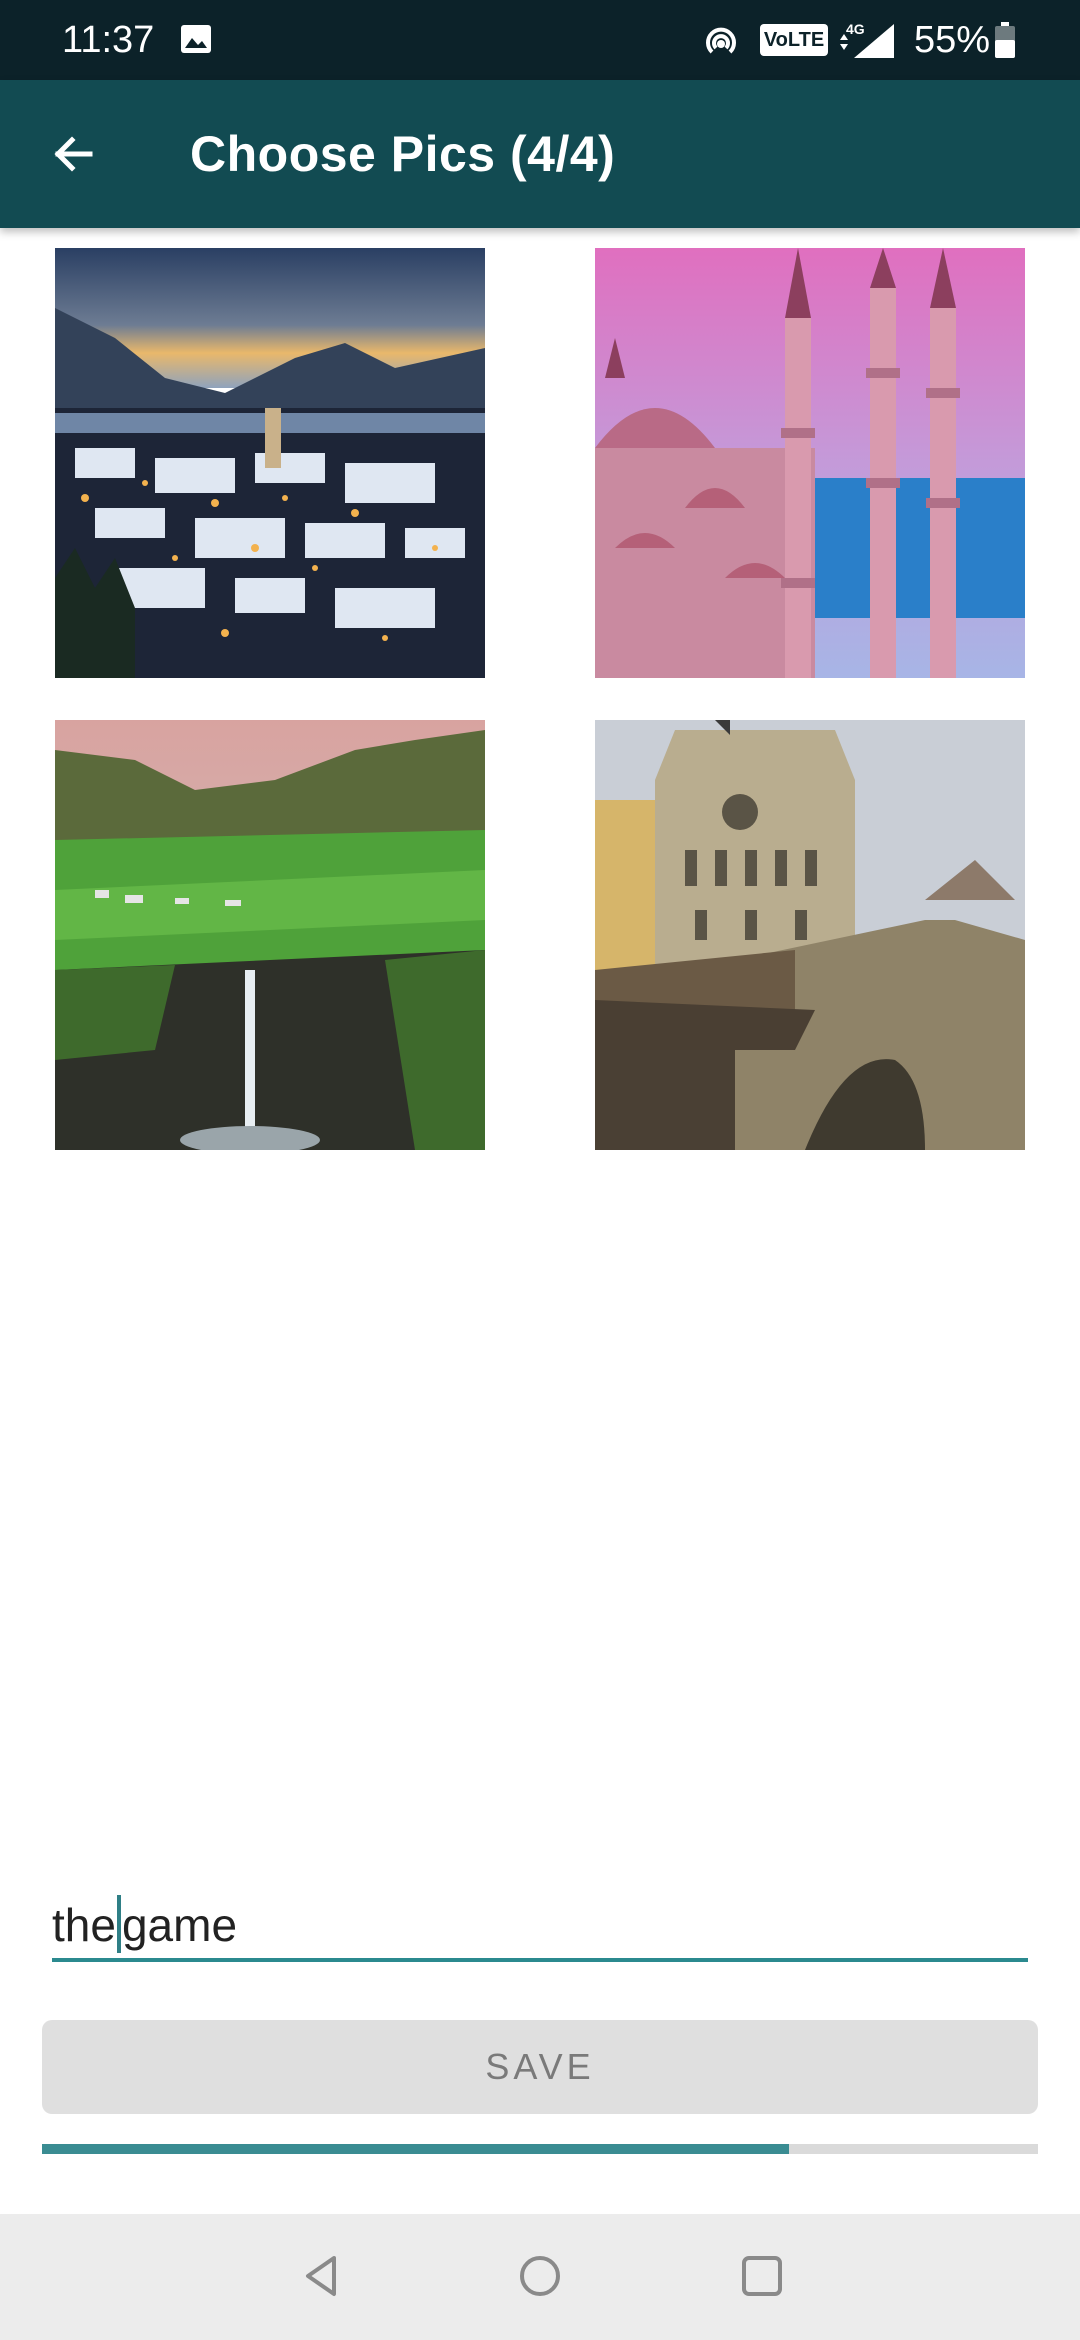  I want to click on input-text-before-cursor: the, so click(84, 1925).